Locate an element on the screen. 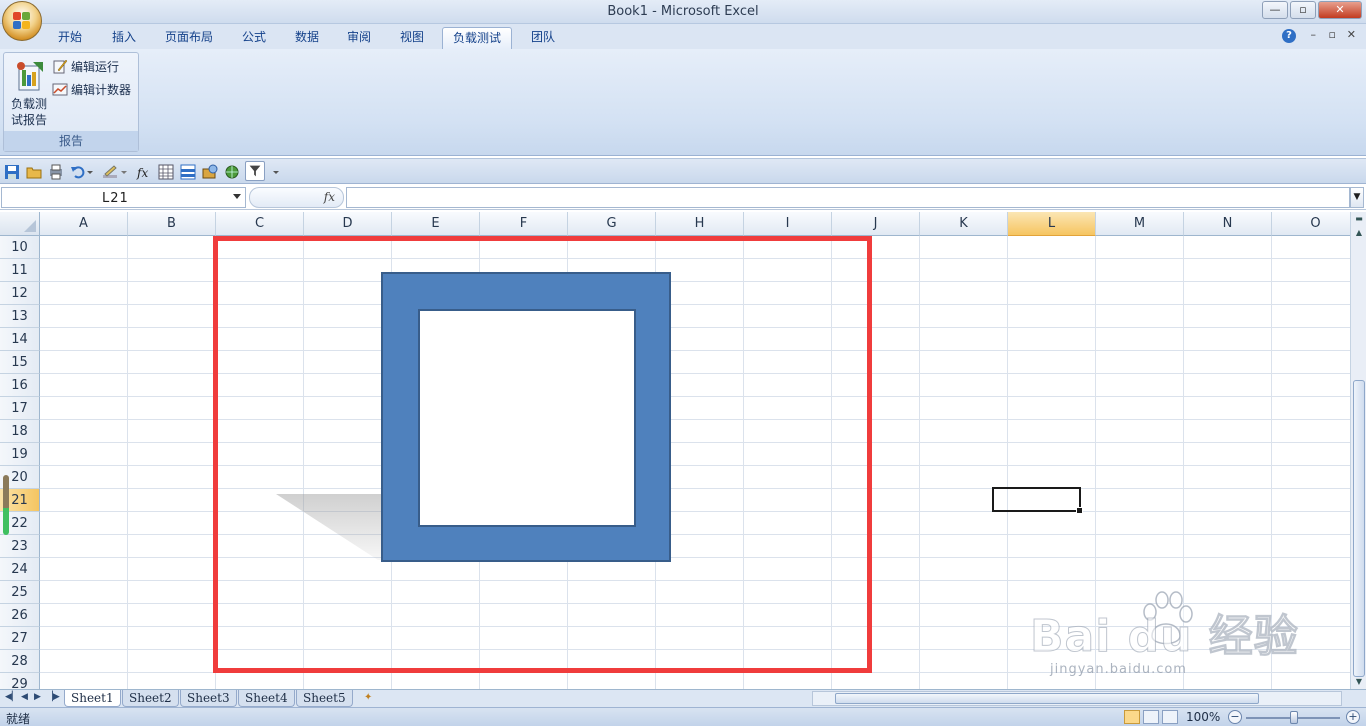  print-preview-icon is located at coordinates (56, 172).